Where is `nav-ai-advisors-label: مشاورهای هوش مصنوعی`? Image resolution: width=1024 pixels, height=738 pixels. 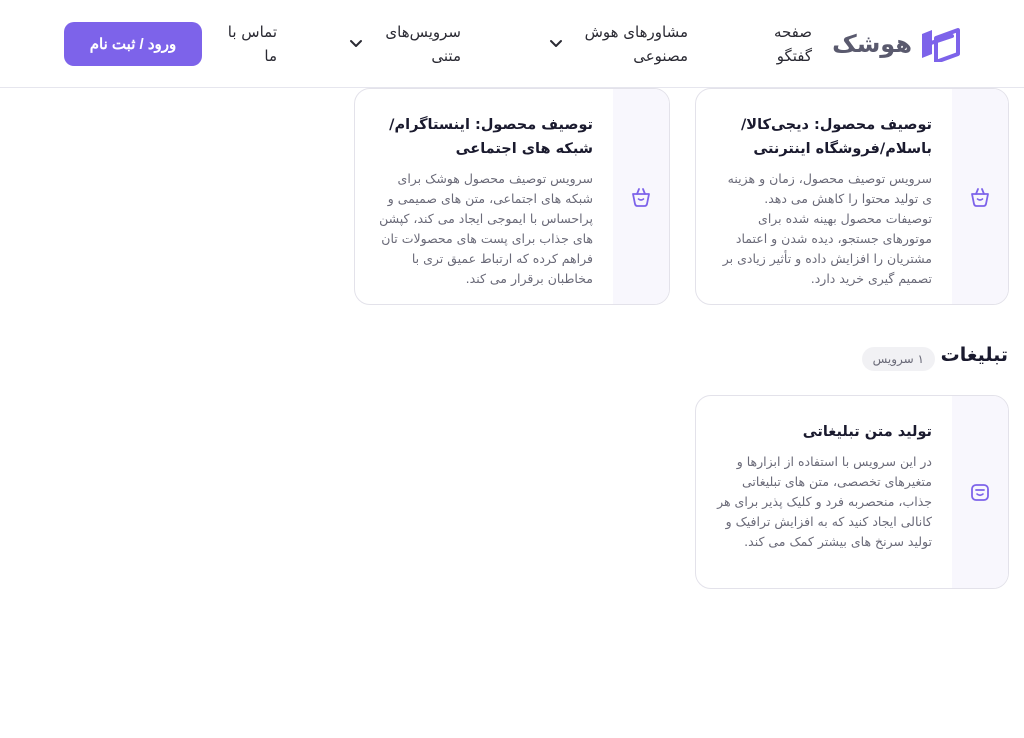
nav-ai-advisors-label: مشاورهای هوش مصنوعی is located at coordinates (636, 44).